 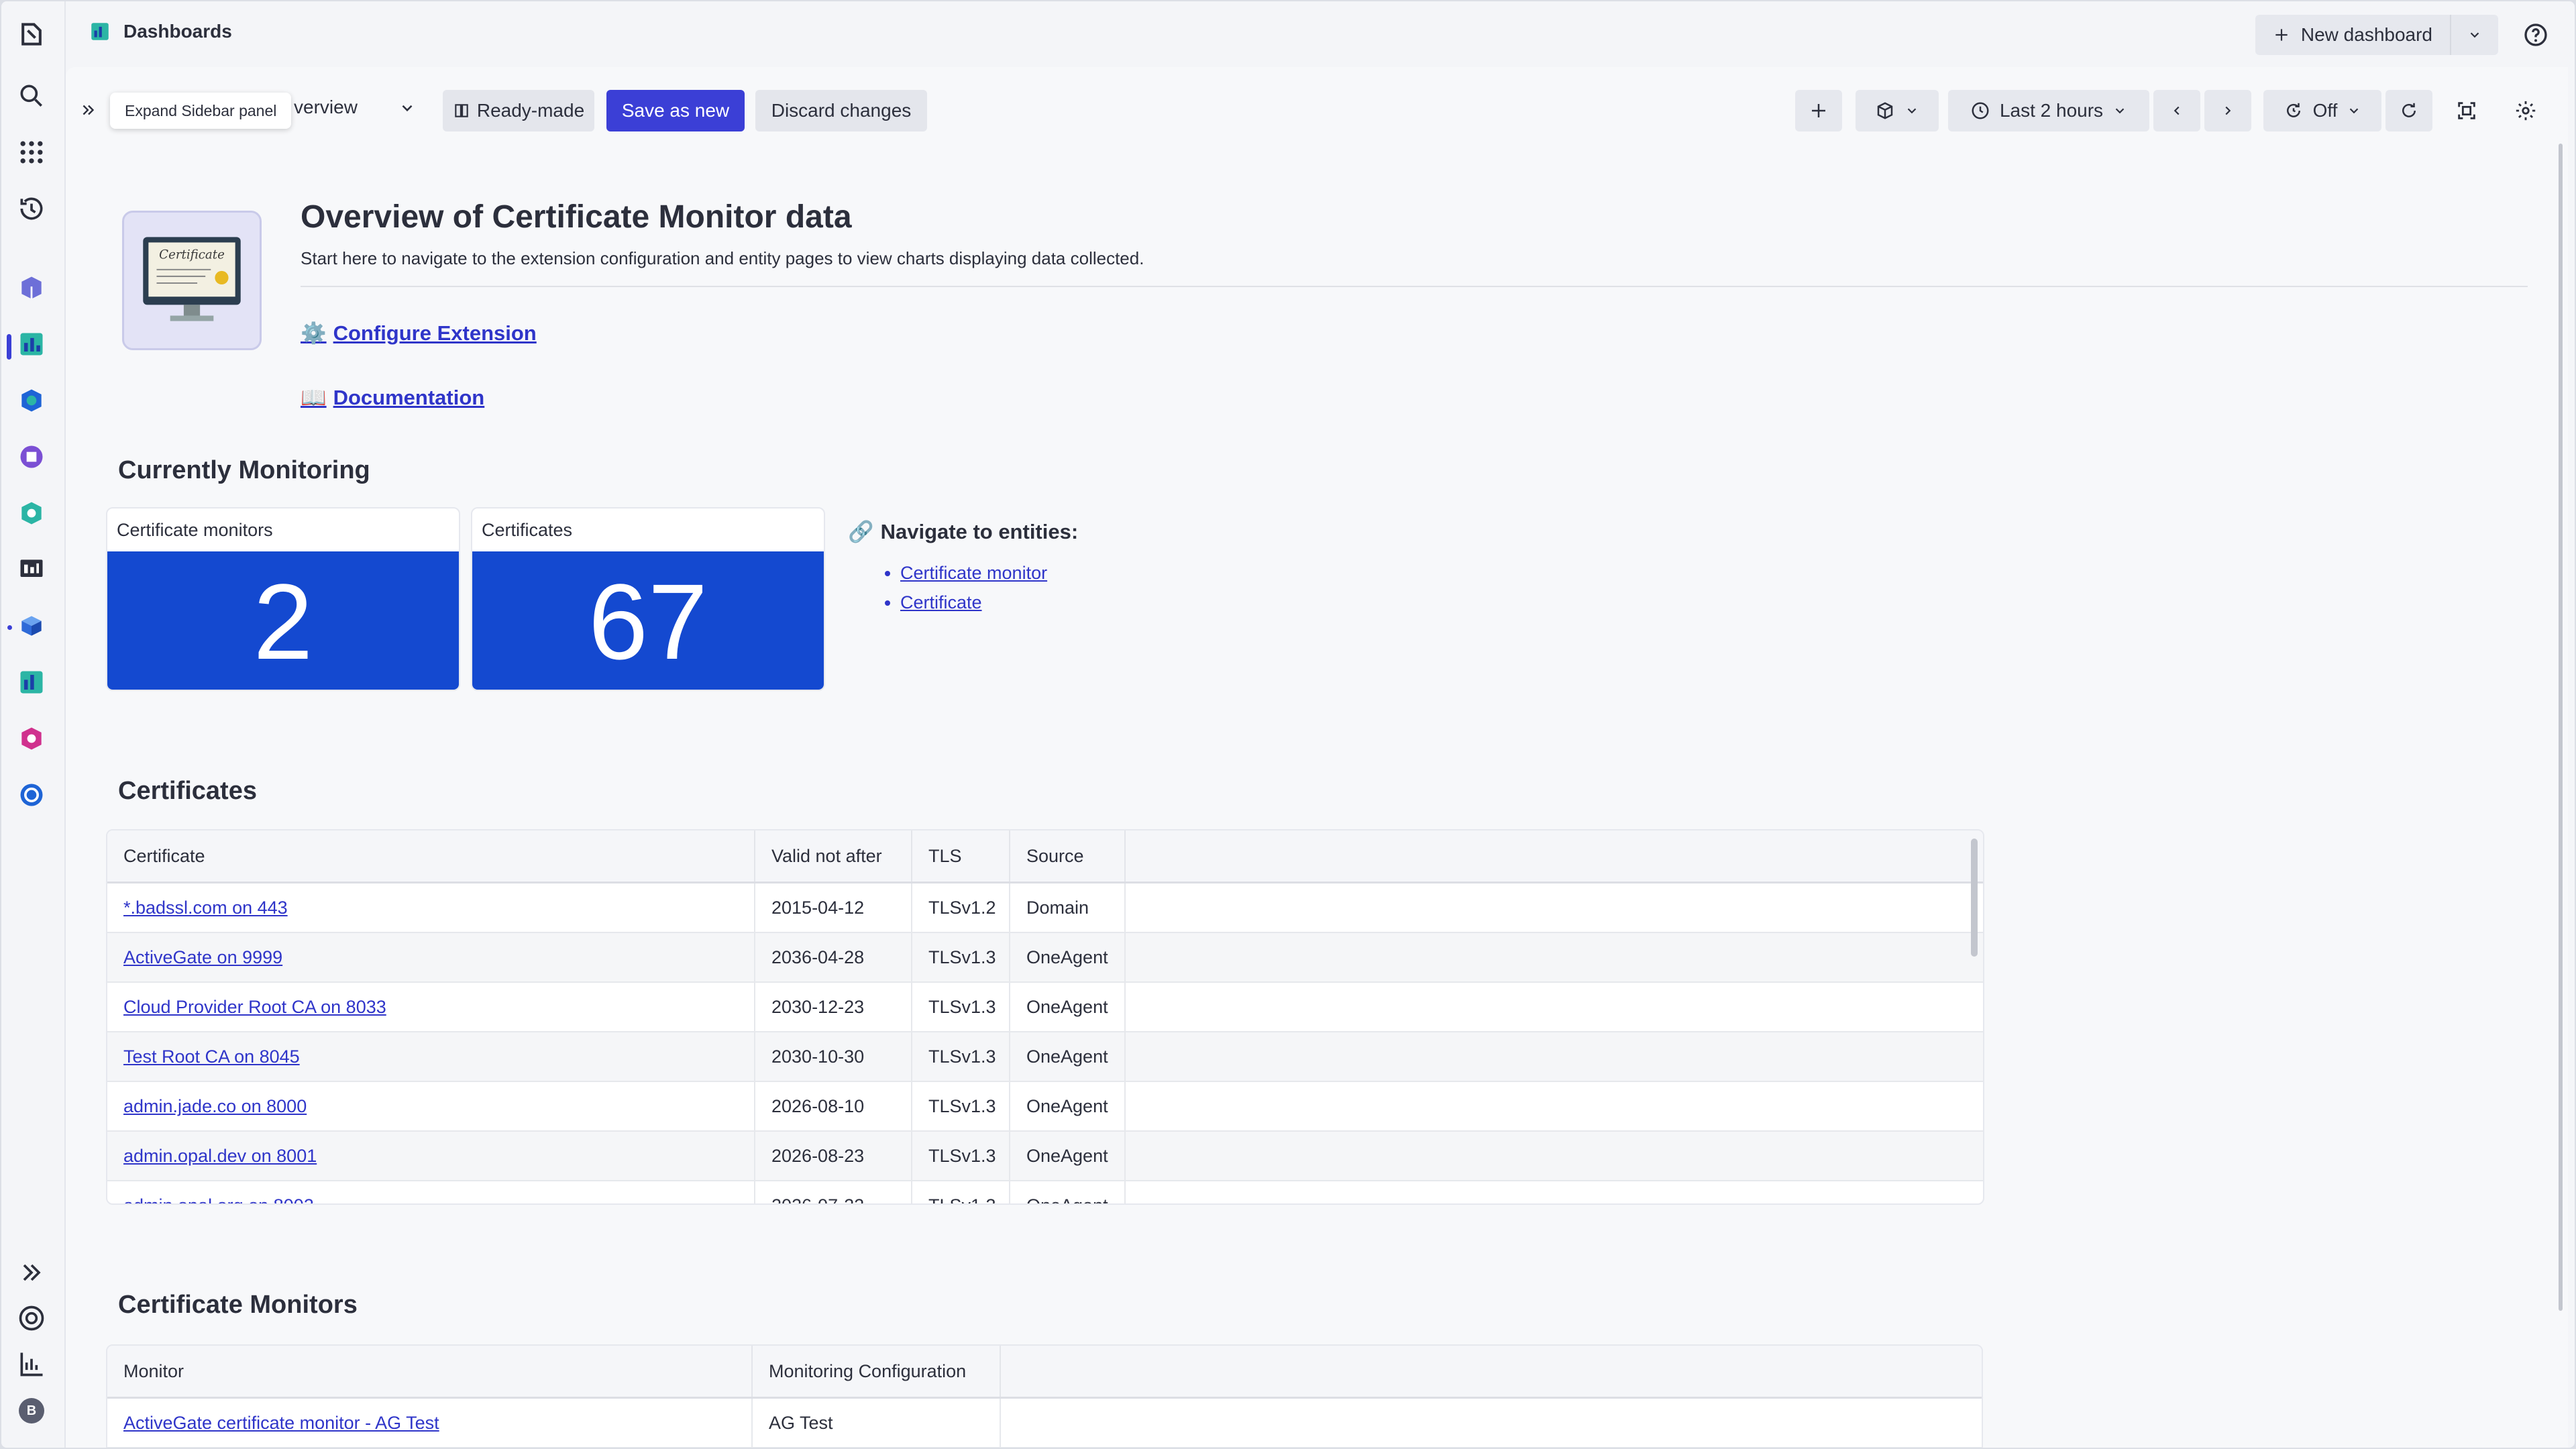 I want to click on settings-app-icon, so click(x=31, y=795).